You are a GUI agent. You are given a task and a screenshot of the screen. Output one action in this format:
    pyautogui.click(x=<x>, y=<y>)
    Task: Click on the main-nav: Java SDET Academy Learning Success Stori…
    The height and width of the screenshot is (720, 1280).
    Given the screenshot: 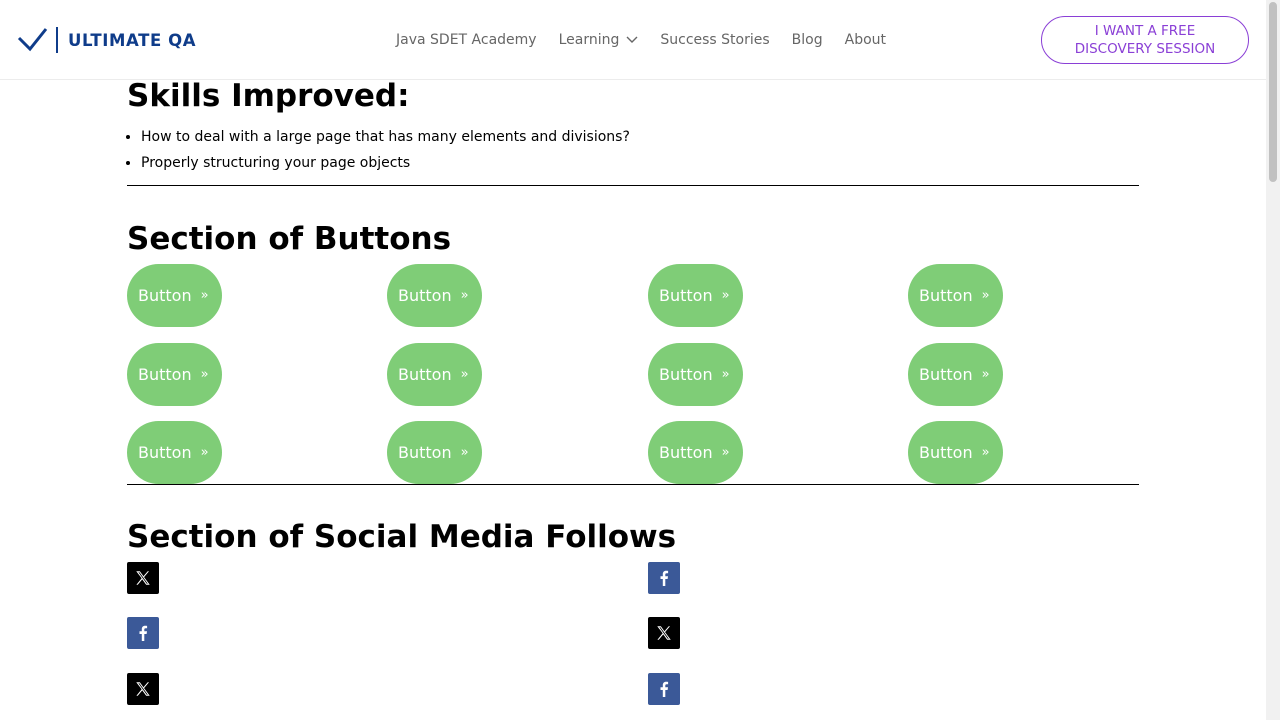 What is the action you would take?
    pyautogui.click(x=641, y=40)
    